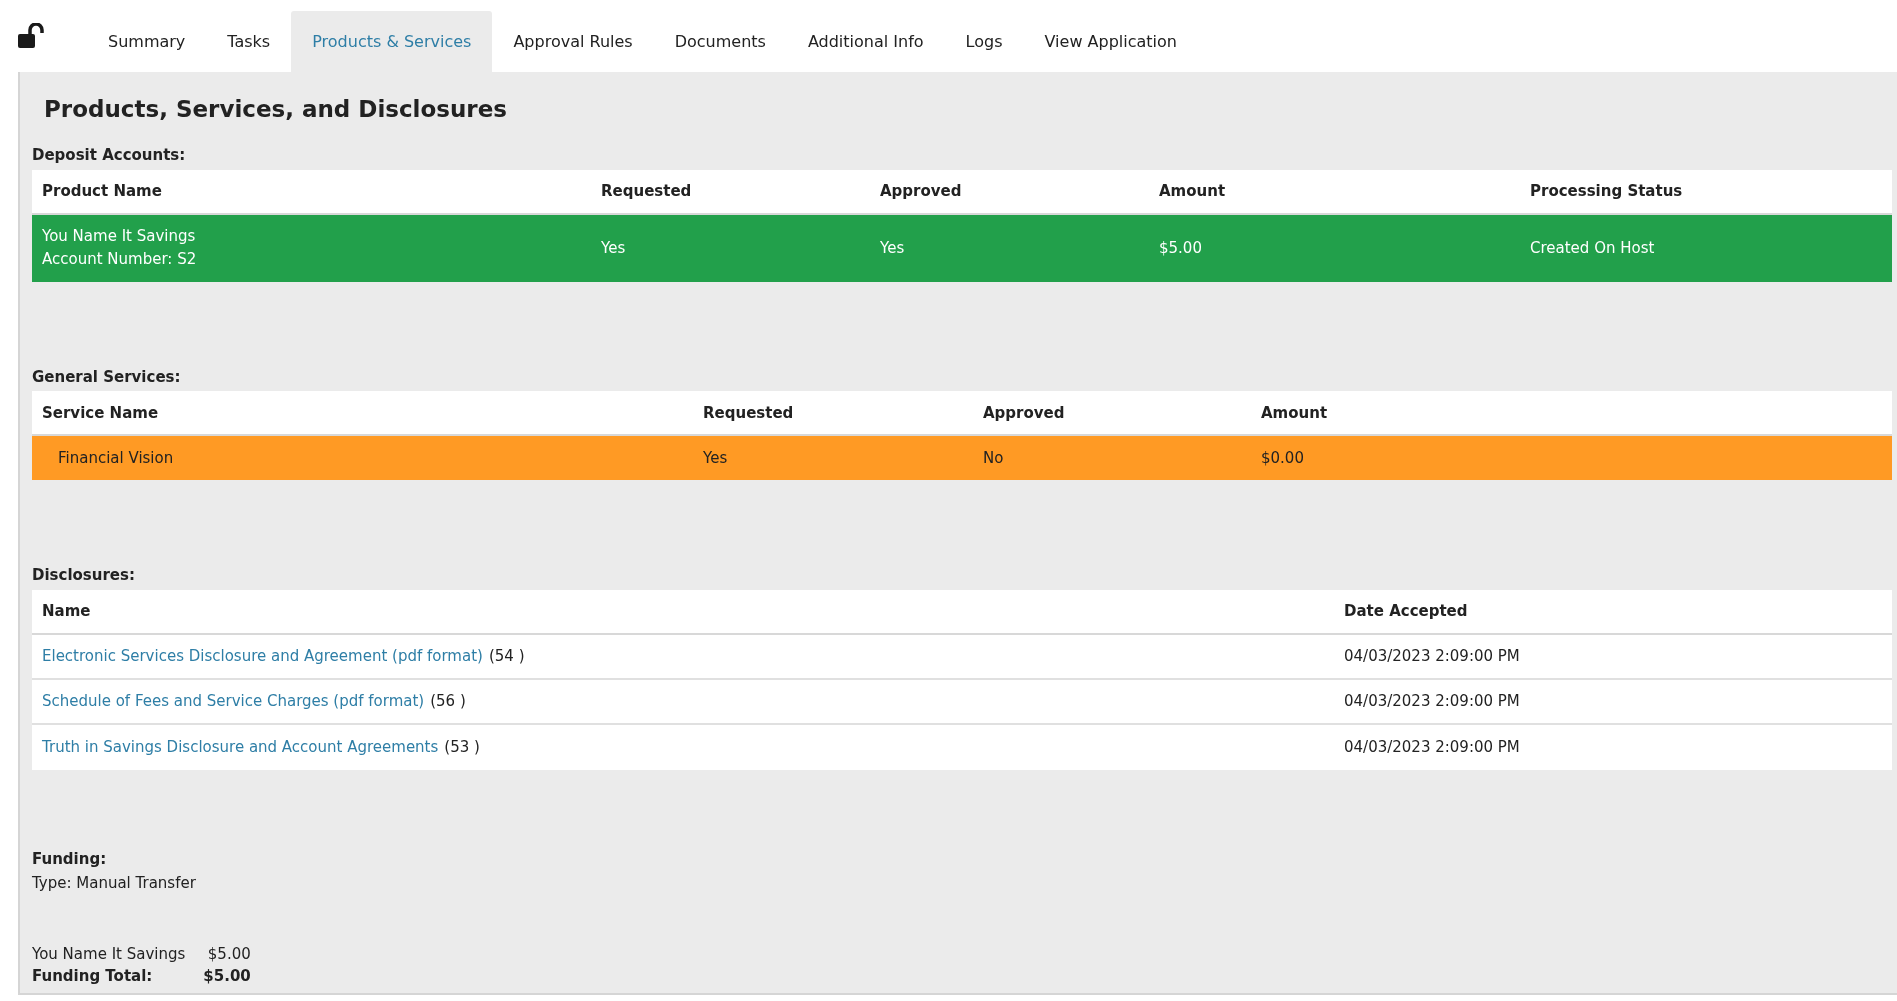 This screenshot has height=1001, width=1897. Describe the element at coordinates (119, 236) in the screenshot. I see `table-cell-text: You Name It Savings` at that location.